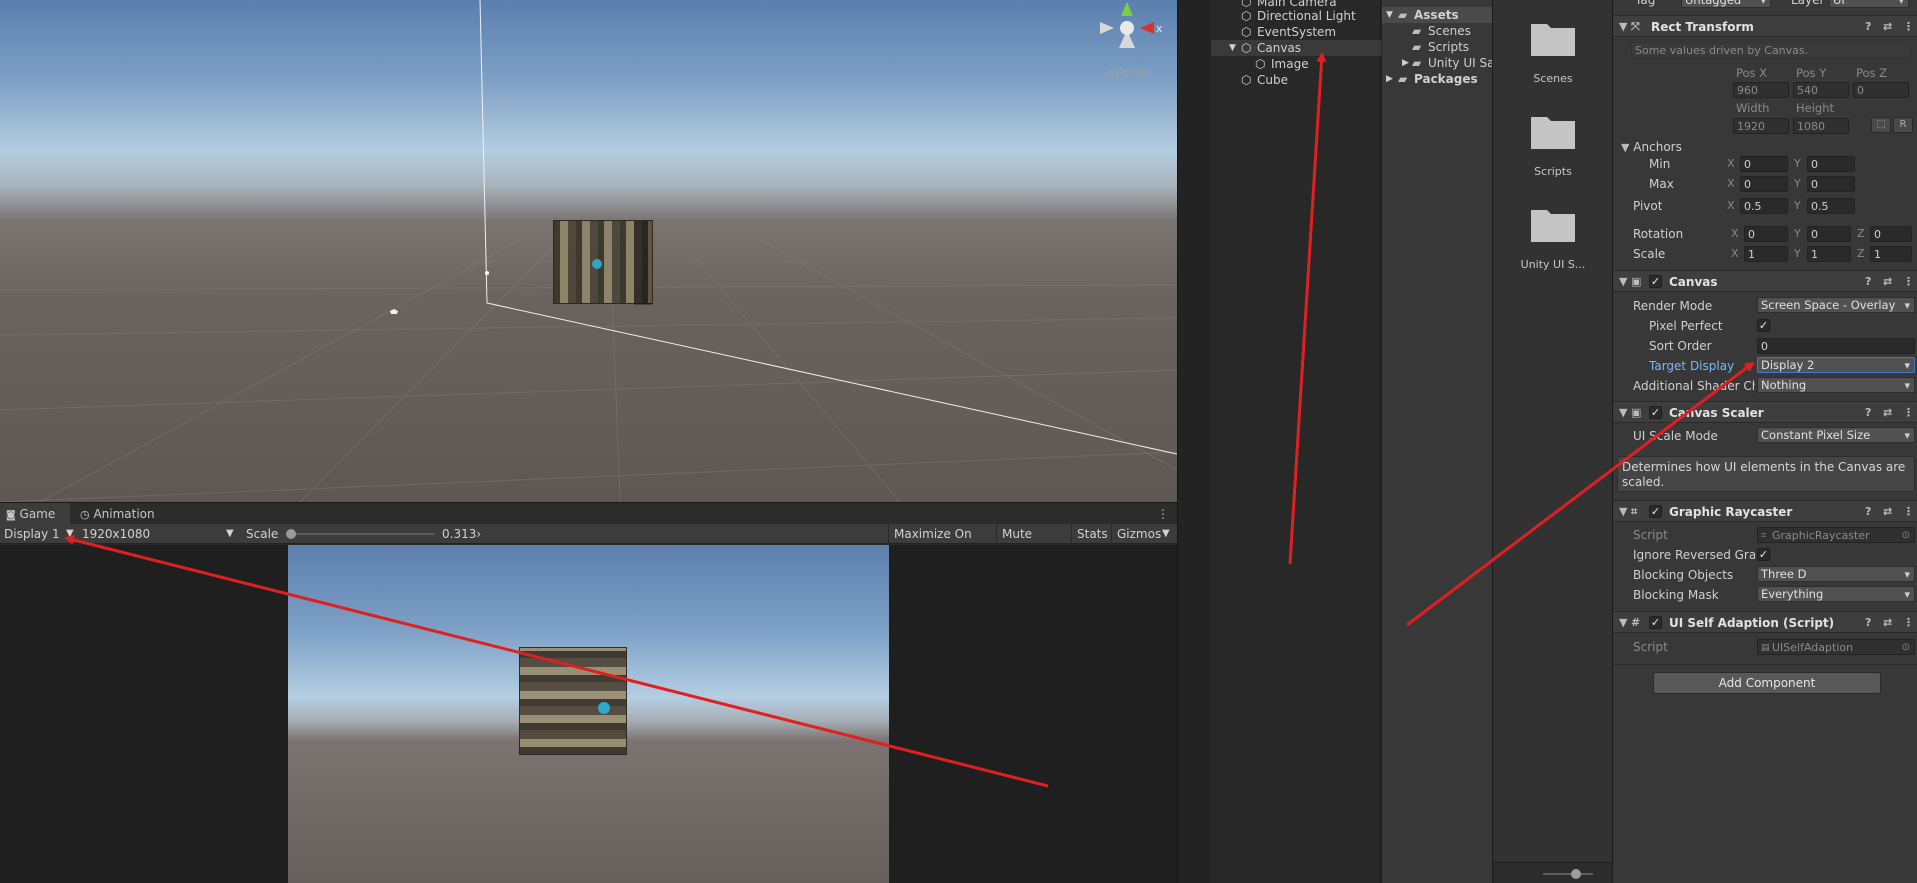  I want to click on blocking-objects-dropdown: Three D, so click(1836, 574).